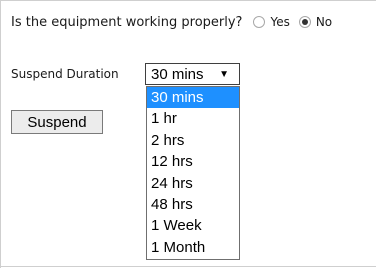 This screenshot has width=376, height=268. Describe the element at coordinates (304, 22) in the screenshot. I see `no-radio` at that location.